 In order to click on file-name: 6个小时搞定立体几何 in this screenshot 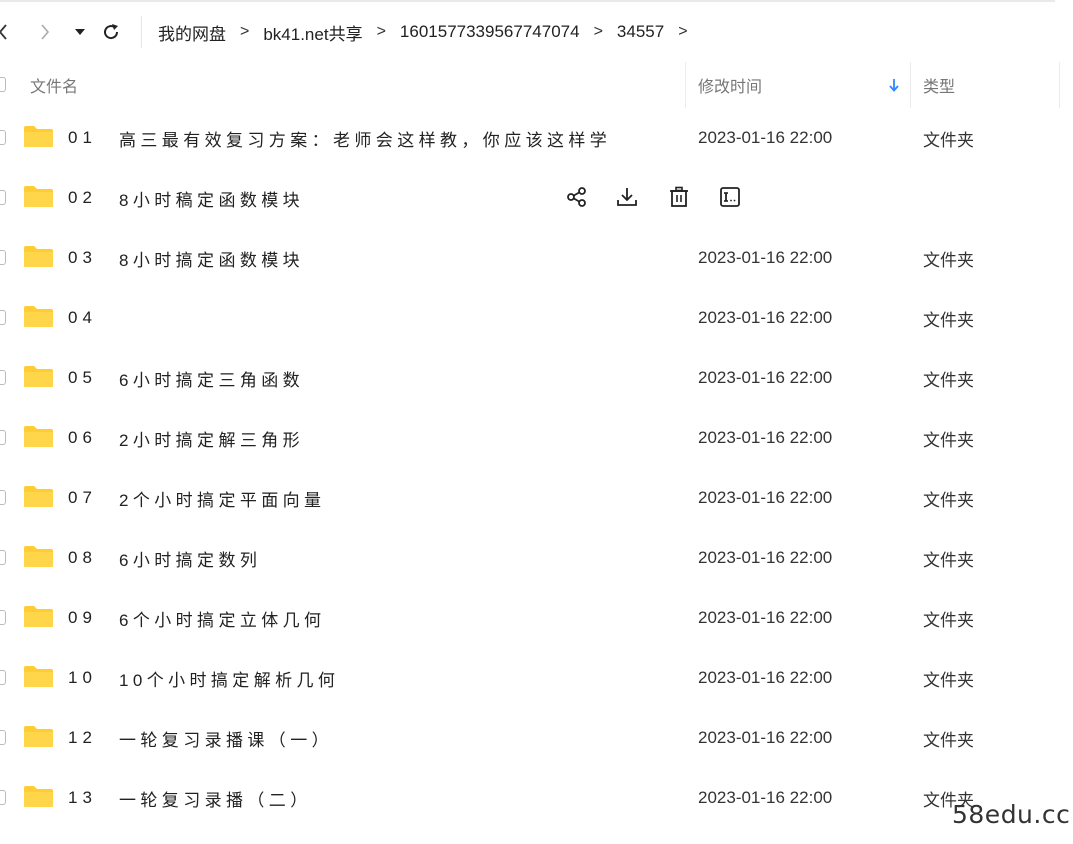, I will do `click(222, 618)`.